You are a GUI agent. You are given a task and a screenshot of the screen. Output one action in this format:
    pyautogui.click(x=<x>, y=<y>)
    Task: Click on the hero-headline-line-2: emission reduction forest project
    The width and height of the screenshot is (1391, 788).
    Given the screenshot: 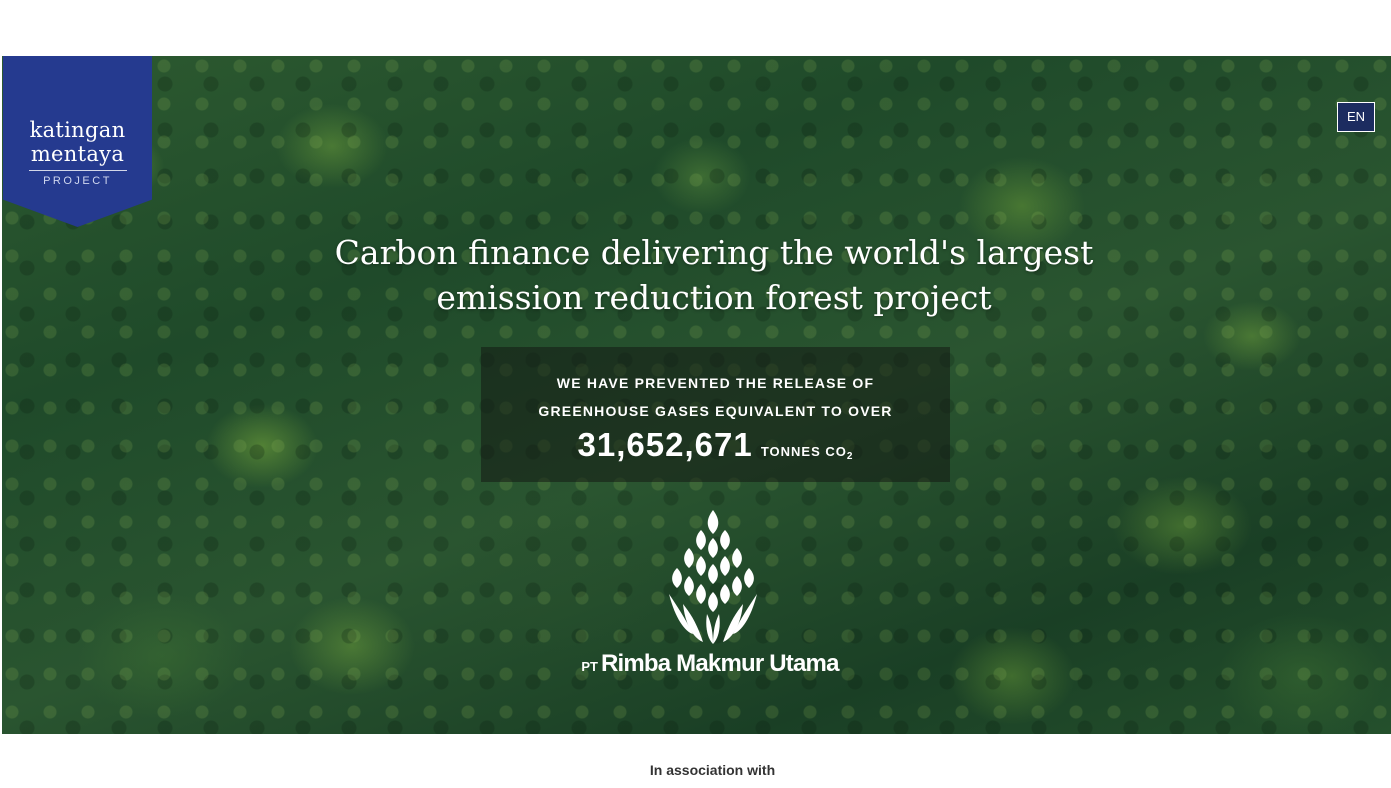 What is the action you would take?
    pyautogui.click(x=714, y=297)
    